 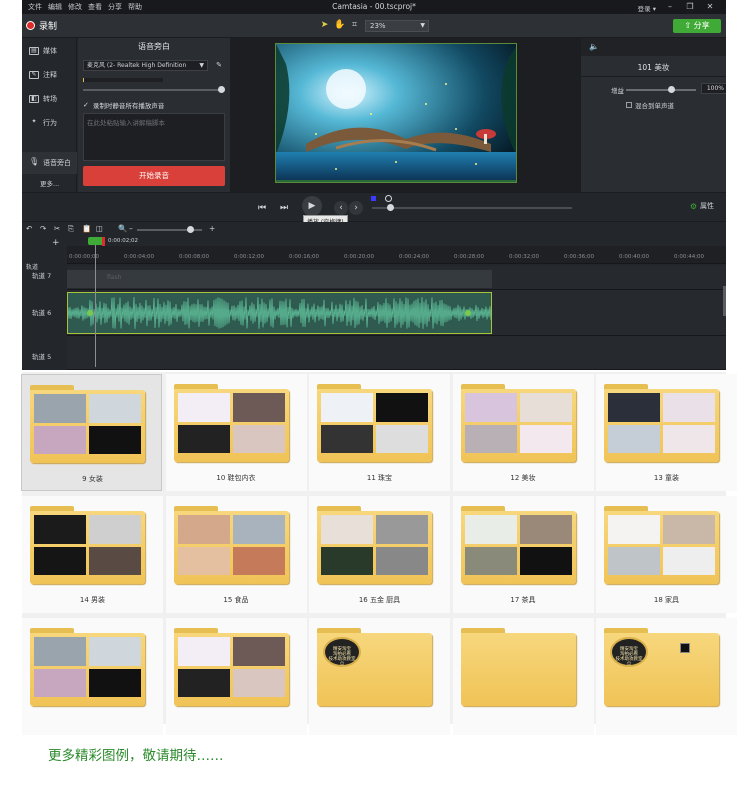 What do you see at coordinates (324, 25) in the screenshot?
I see `pointer-icon: ➤` at bounding box center [324, 25].